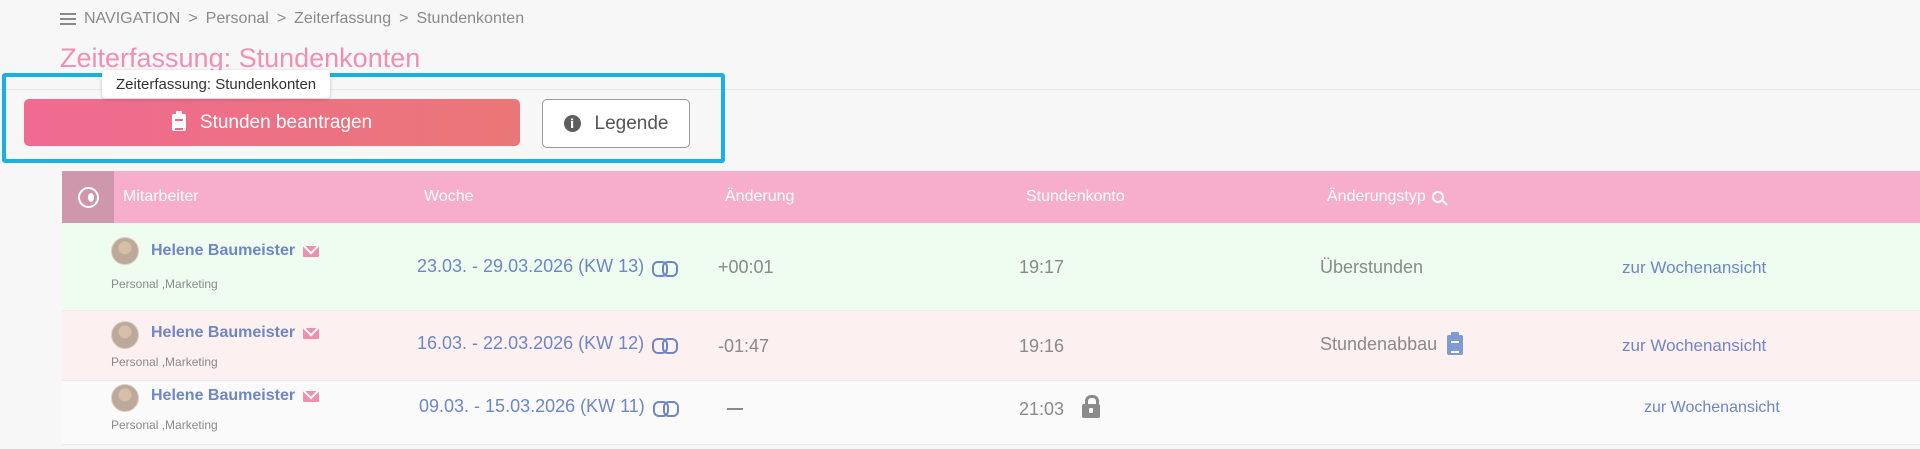 This screenshot has width=1920, height=449. I want to click on change-type: Stundenabbau, so click(1392, 343).